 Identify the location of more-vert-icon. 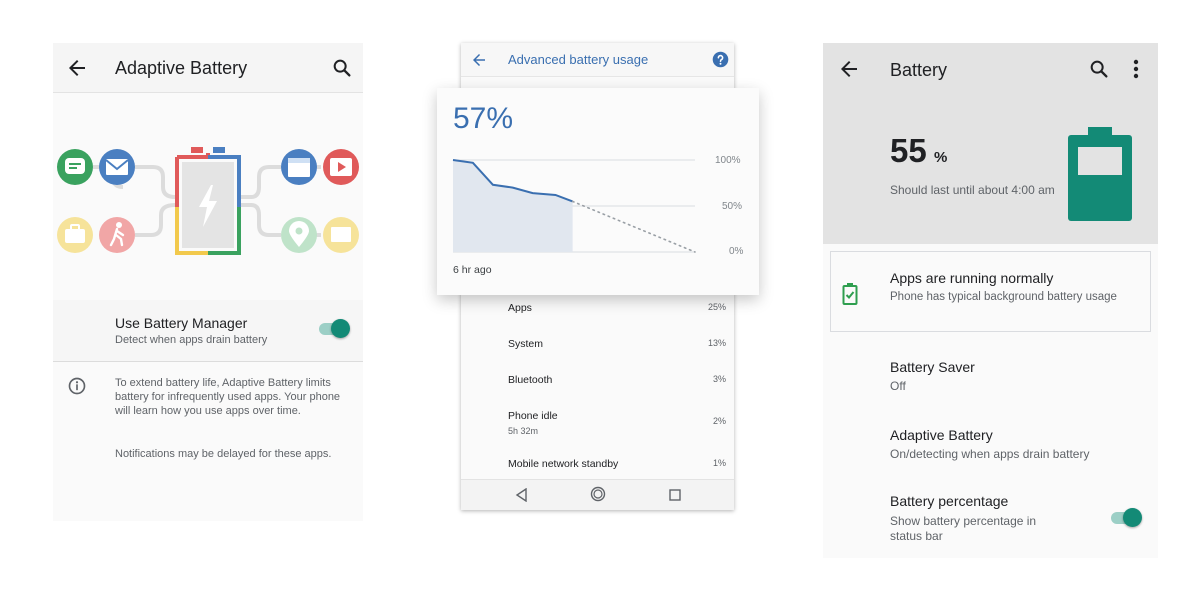
(1136, 69).